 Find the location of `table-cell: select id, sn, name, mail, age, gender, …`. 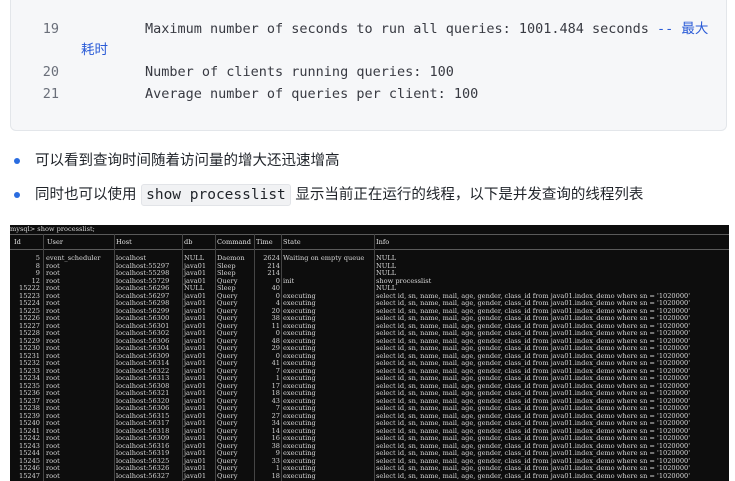

table-cell: select id, sn, name, mail, age, gender, … is located at coordinates (533, 475).